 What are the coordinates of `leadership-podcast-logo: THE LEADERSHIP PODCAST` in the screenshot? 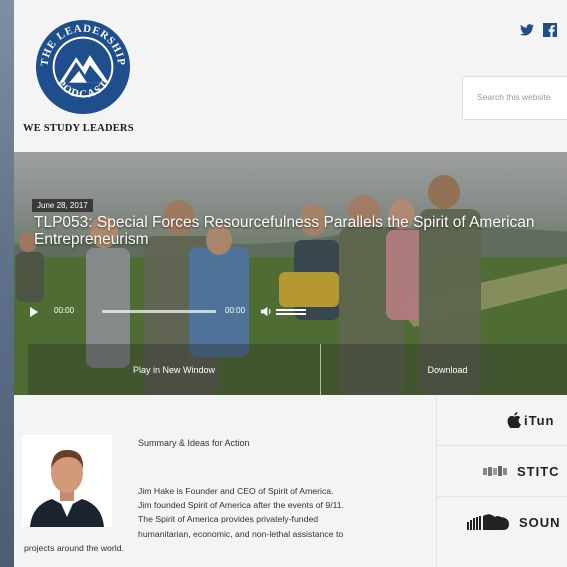 It's located at (83, 67).